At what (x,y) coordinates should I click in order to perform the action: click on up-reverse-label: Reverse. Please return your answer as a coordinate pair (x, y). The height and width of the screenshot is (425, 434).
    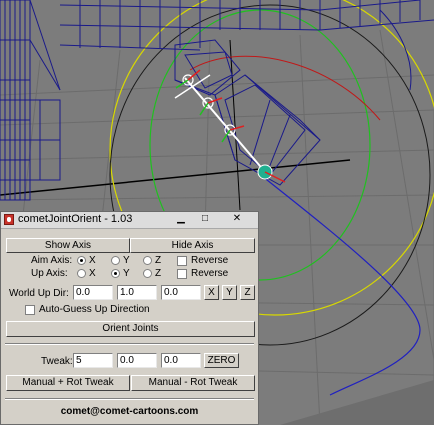
    Looking at the image, I should click on (210, 273).